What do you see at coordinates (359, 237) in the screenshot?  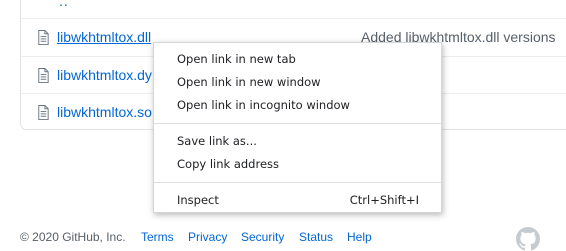 I see `footer-link-help: Help` at bounding box center [359, 237].